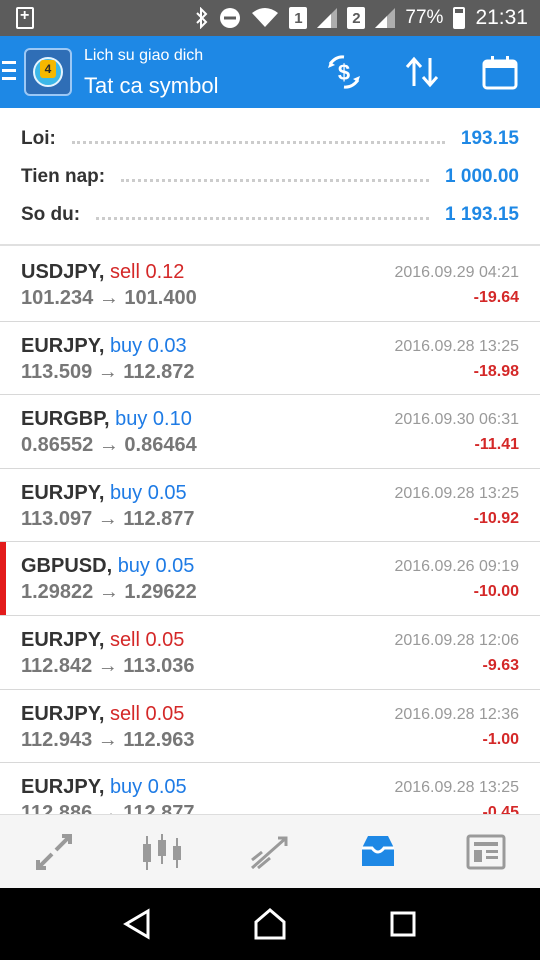  I want to click on page-title: Tat ca symbol, so click(151, 86).